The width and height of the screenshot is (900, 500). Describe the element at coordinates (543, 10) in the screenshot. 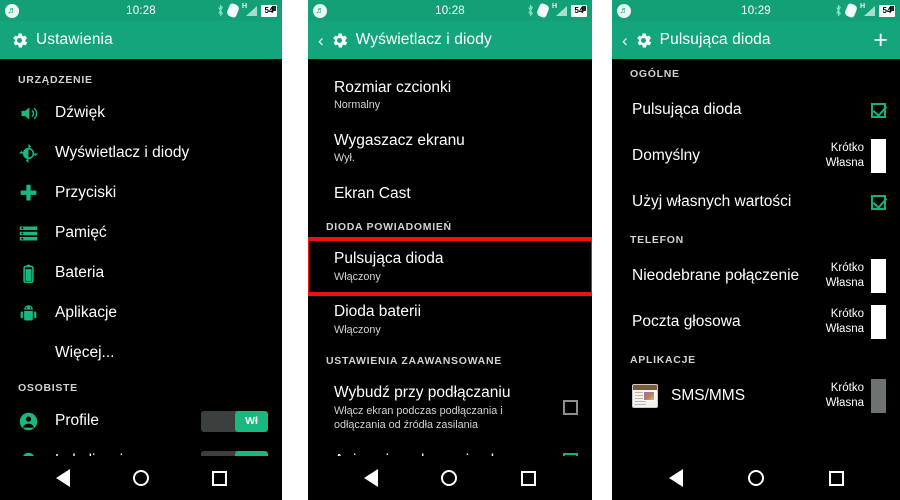

I see `nfc-icon` at that location.